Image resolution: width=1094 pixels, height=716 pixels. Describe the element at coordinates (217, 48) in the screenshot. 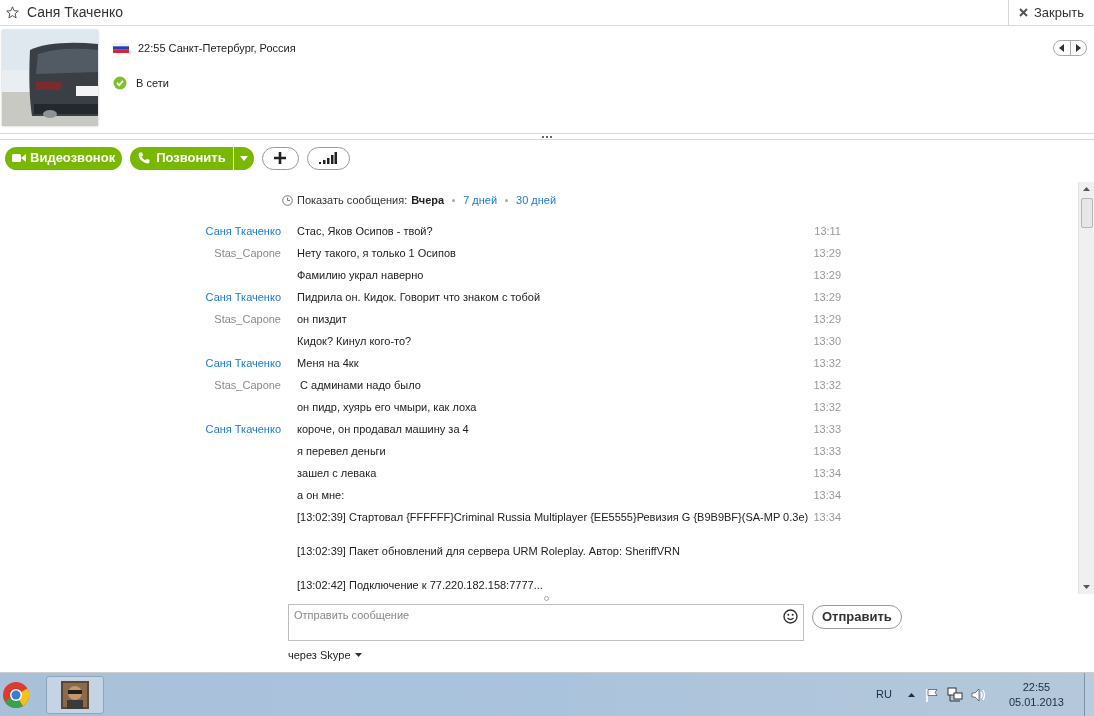

I see `local-time-location: 22:55 Санкт-Петербург, Россия` at that location.